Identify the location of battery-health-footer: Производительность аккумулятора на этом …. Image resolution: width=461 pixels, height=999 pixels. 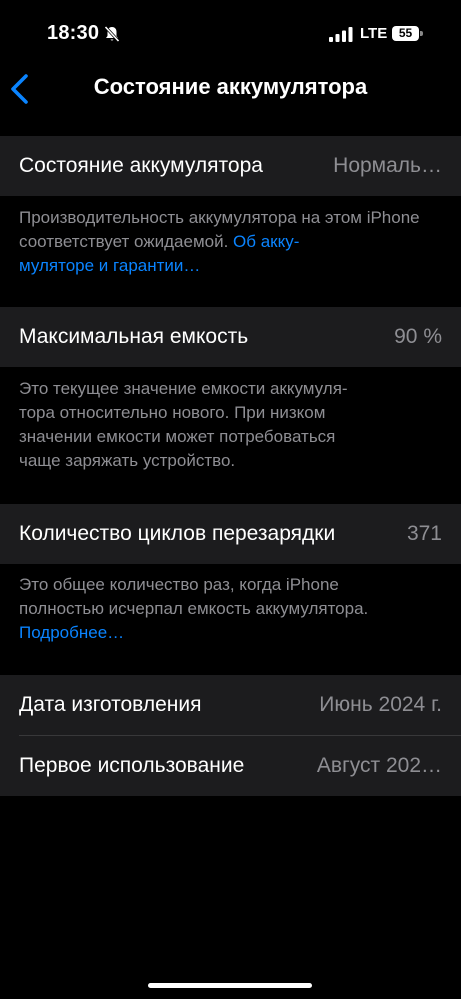
(231, 242).